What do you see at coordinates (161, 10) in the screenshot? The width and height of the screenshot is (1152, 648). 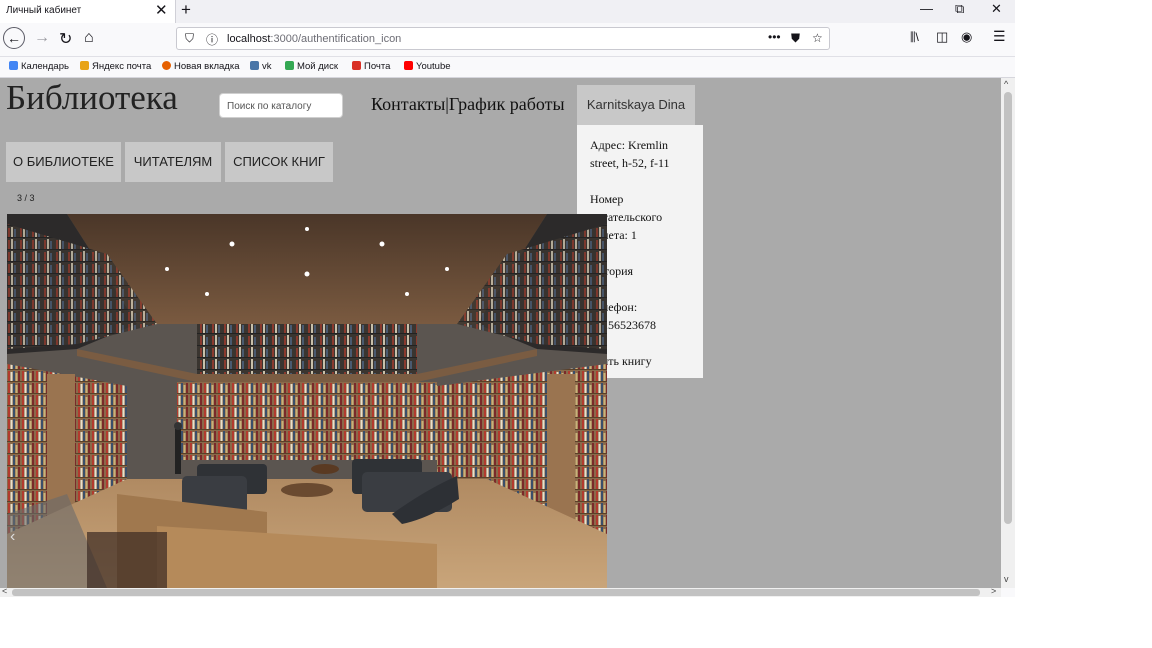 I see `tab-close-icon: ✕` at bounding box center [161, 10].